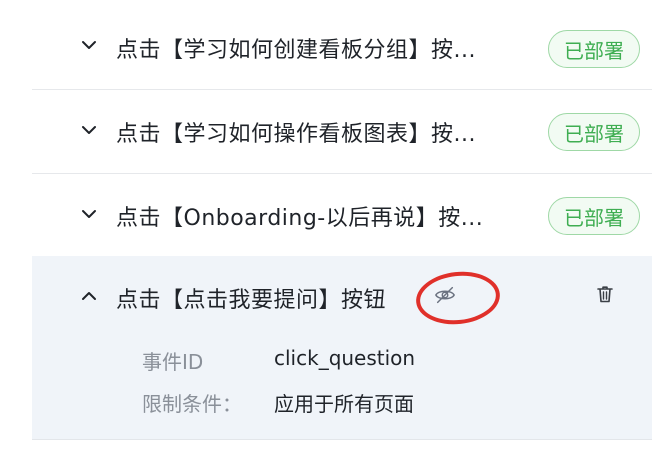 This screenshot has width=662, height=450. I want to click on event-title: 点击【点击我要提问】按钮, so click(251, 300).